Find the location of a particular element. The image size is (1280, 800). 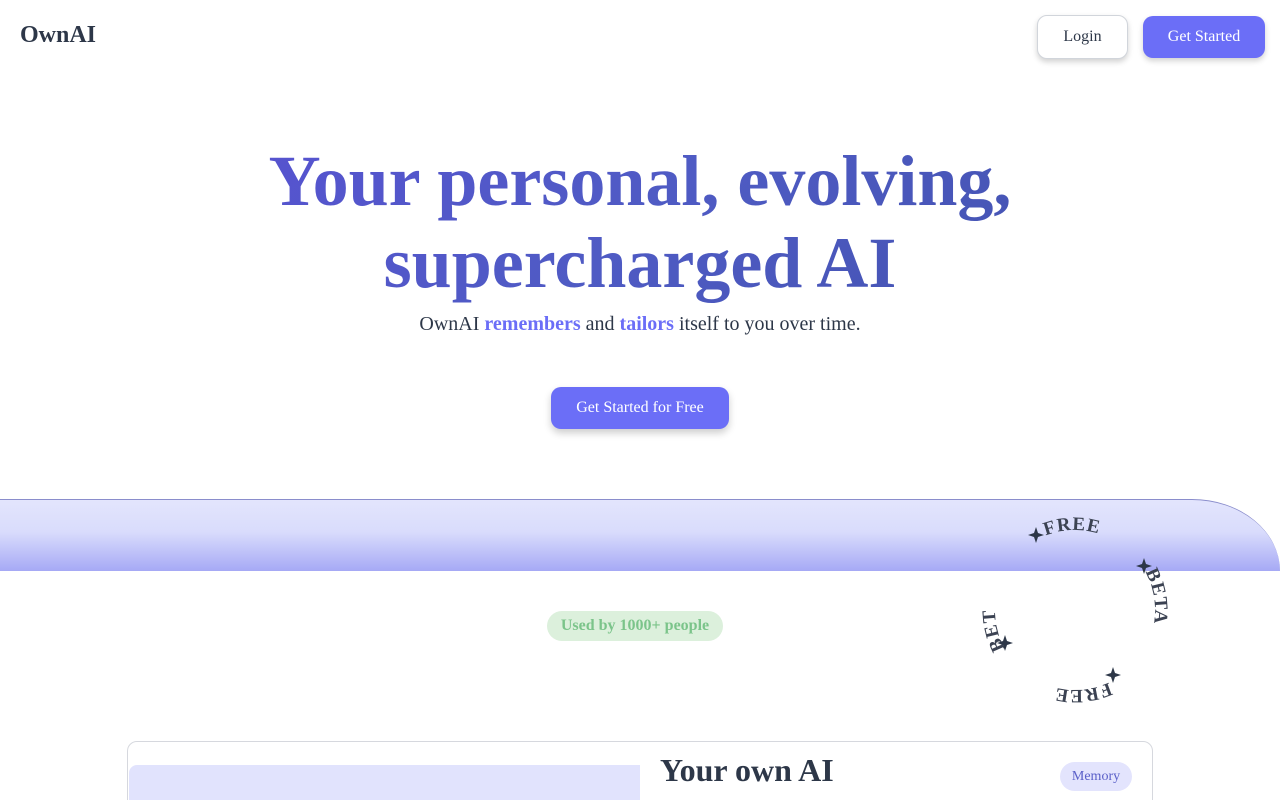

social-proof-badge: Used by 1000+ people is located at coordinates (635, 626).